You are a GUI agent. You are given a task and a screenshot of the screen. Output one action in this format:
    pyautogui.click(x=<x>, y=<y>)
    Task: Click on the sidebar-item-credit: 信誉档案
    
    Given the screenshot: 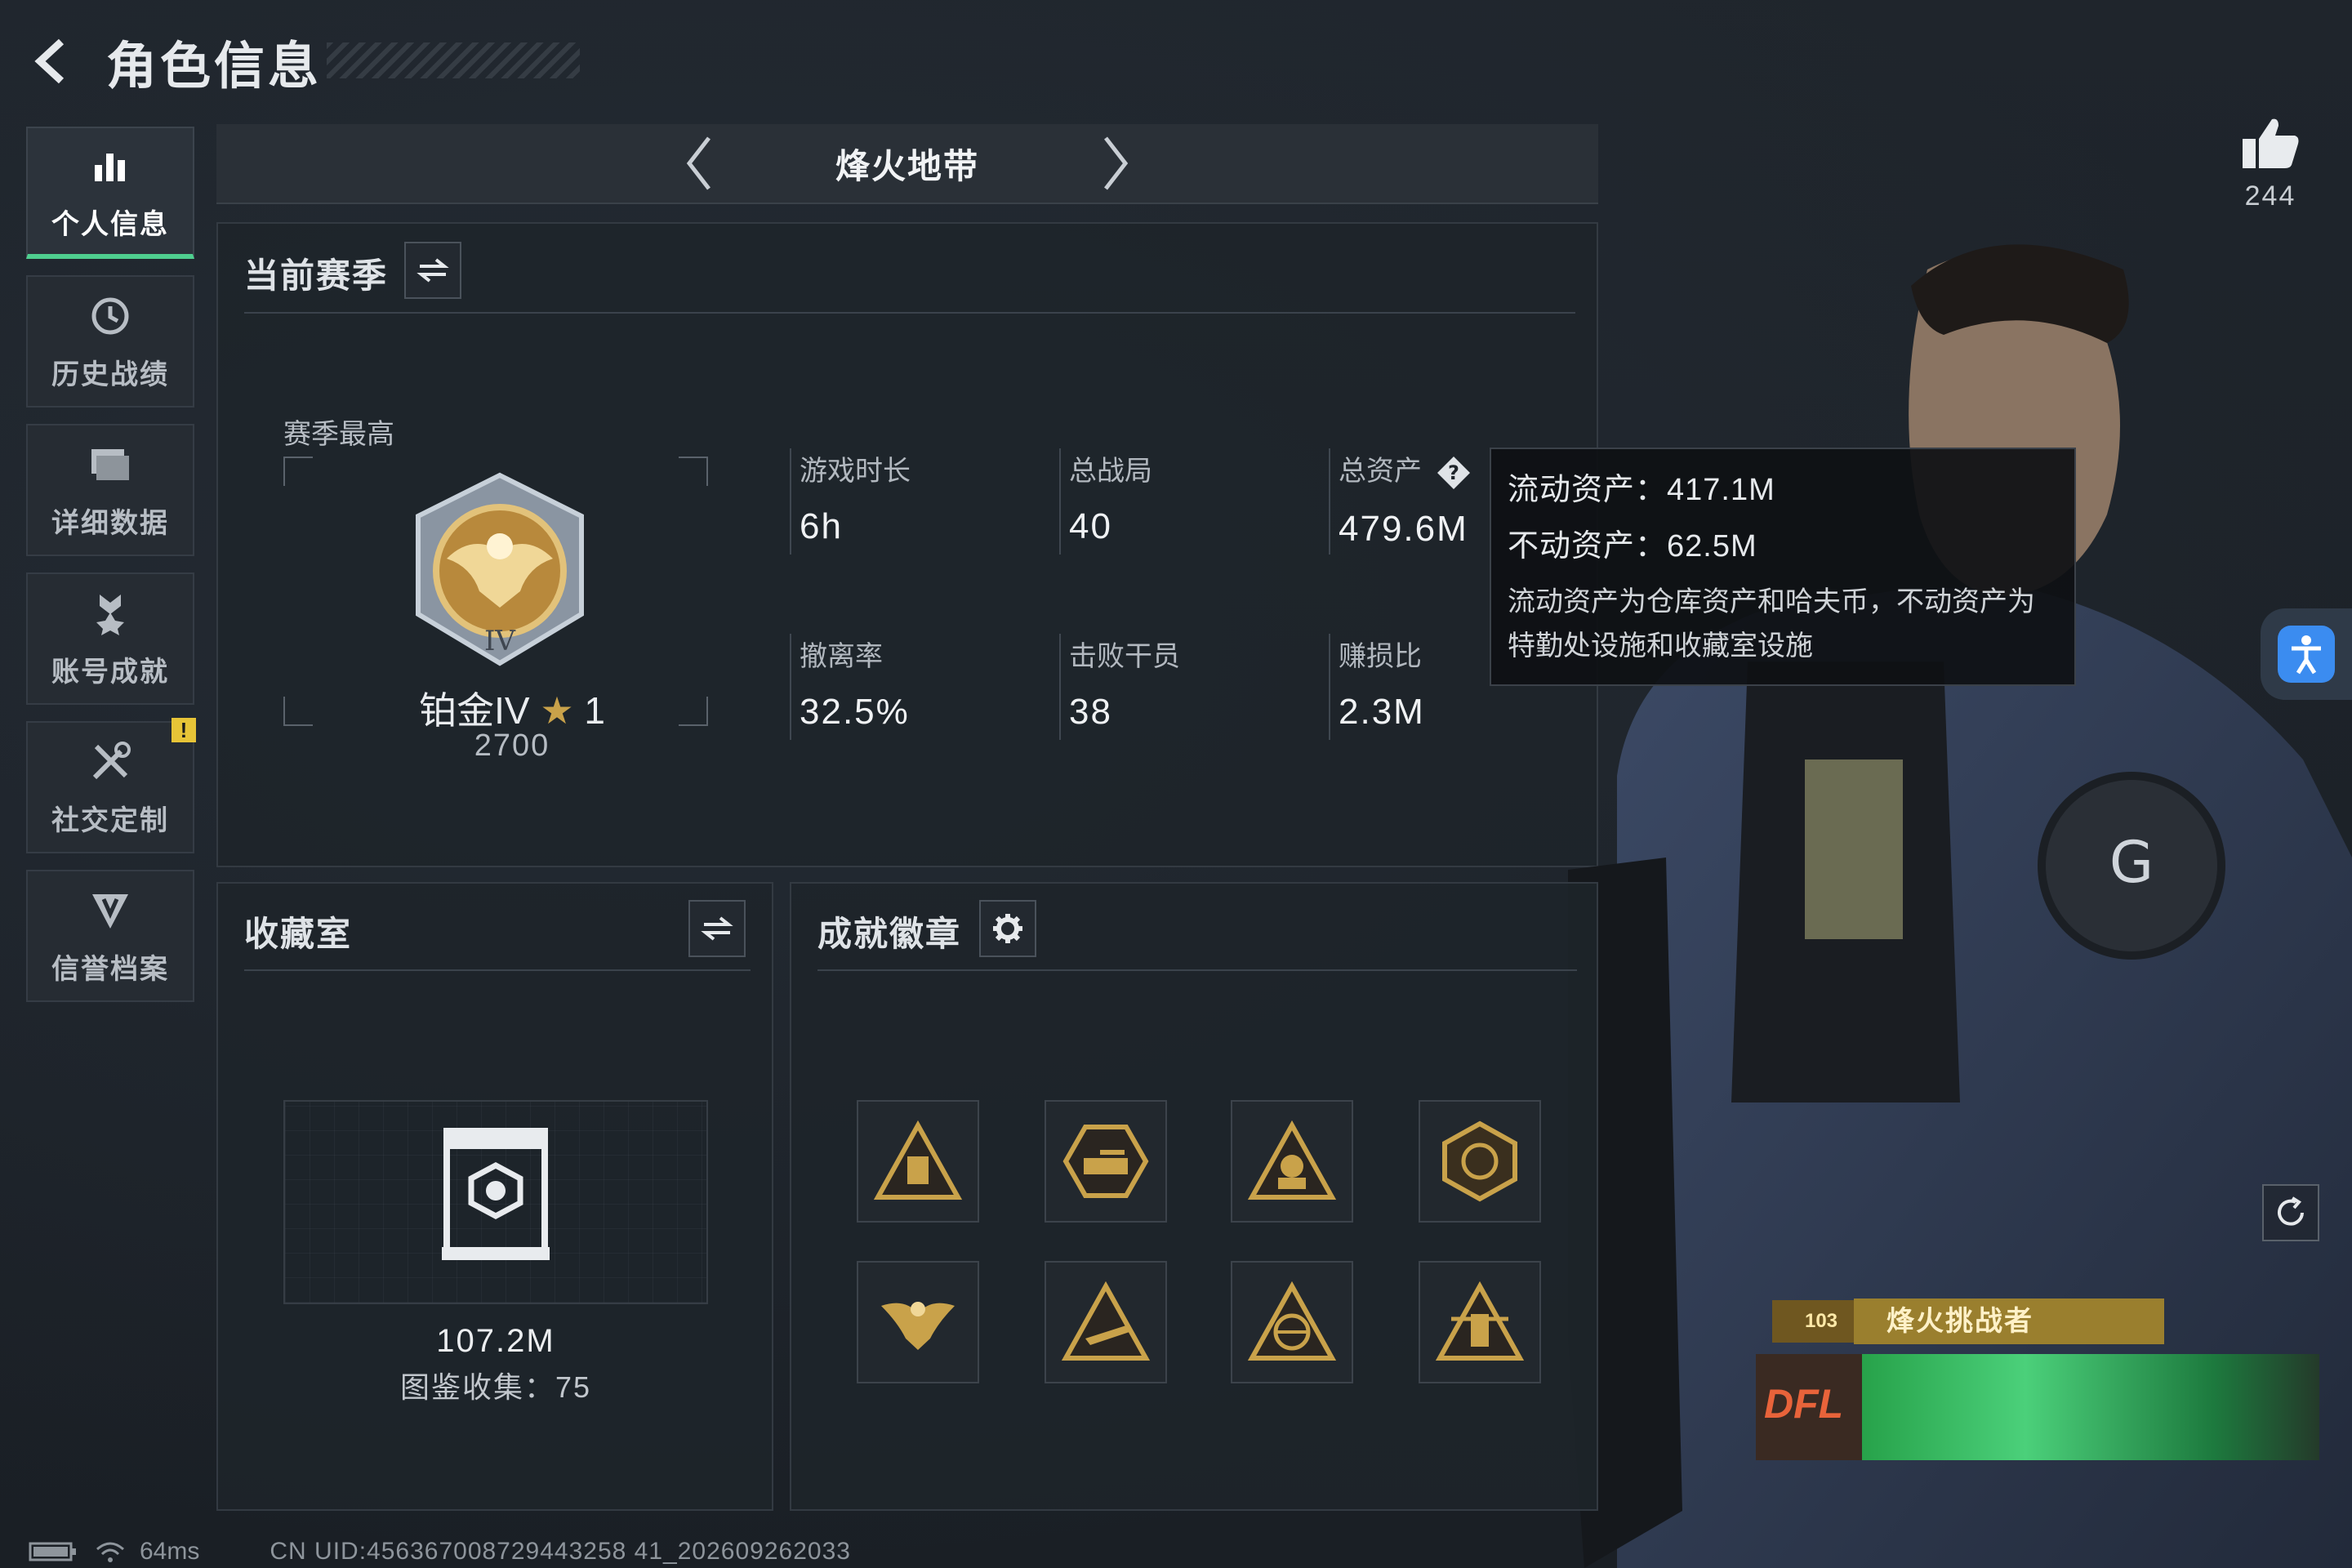 What is the action you would take?
    pyautogui.click(x=110, y=936)
    